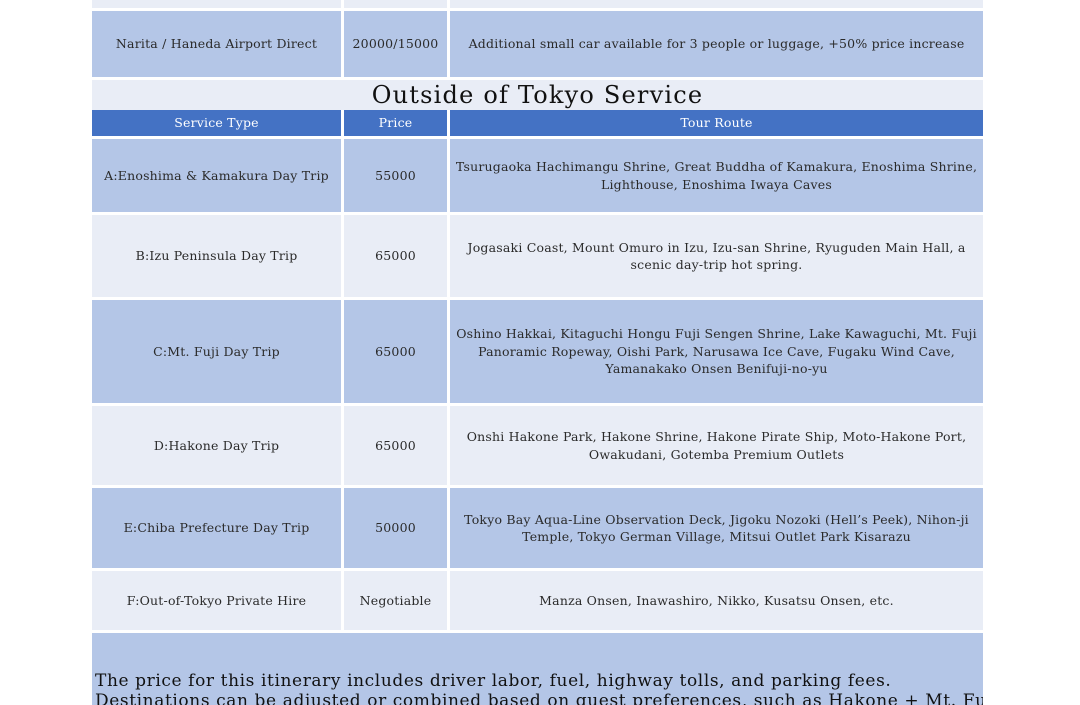 Image resolution: width=1080 pixels, height=705 pixels. I want to click on airport-price-cell: 20000/15000, so click(395, 44).